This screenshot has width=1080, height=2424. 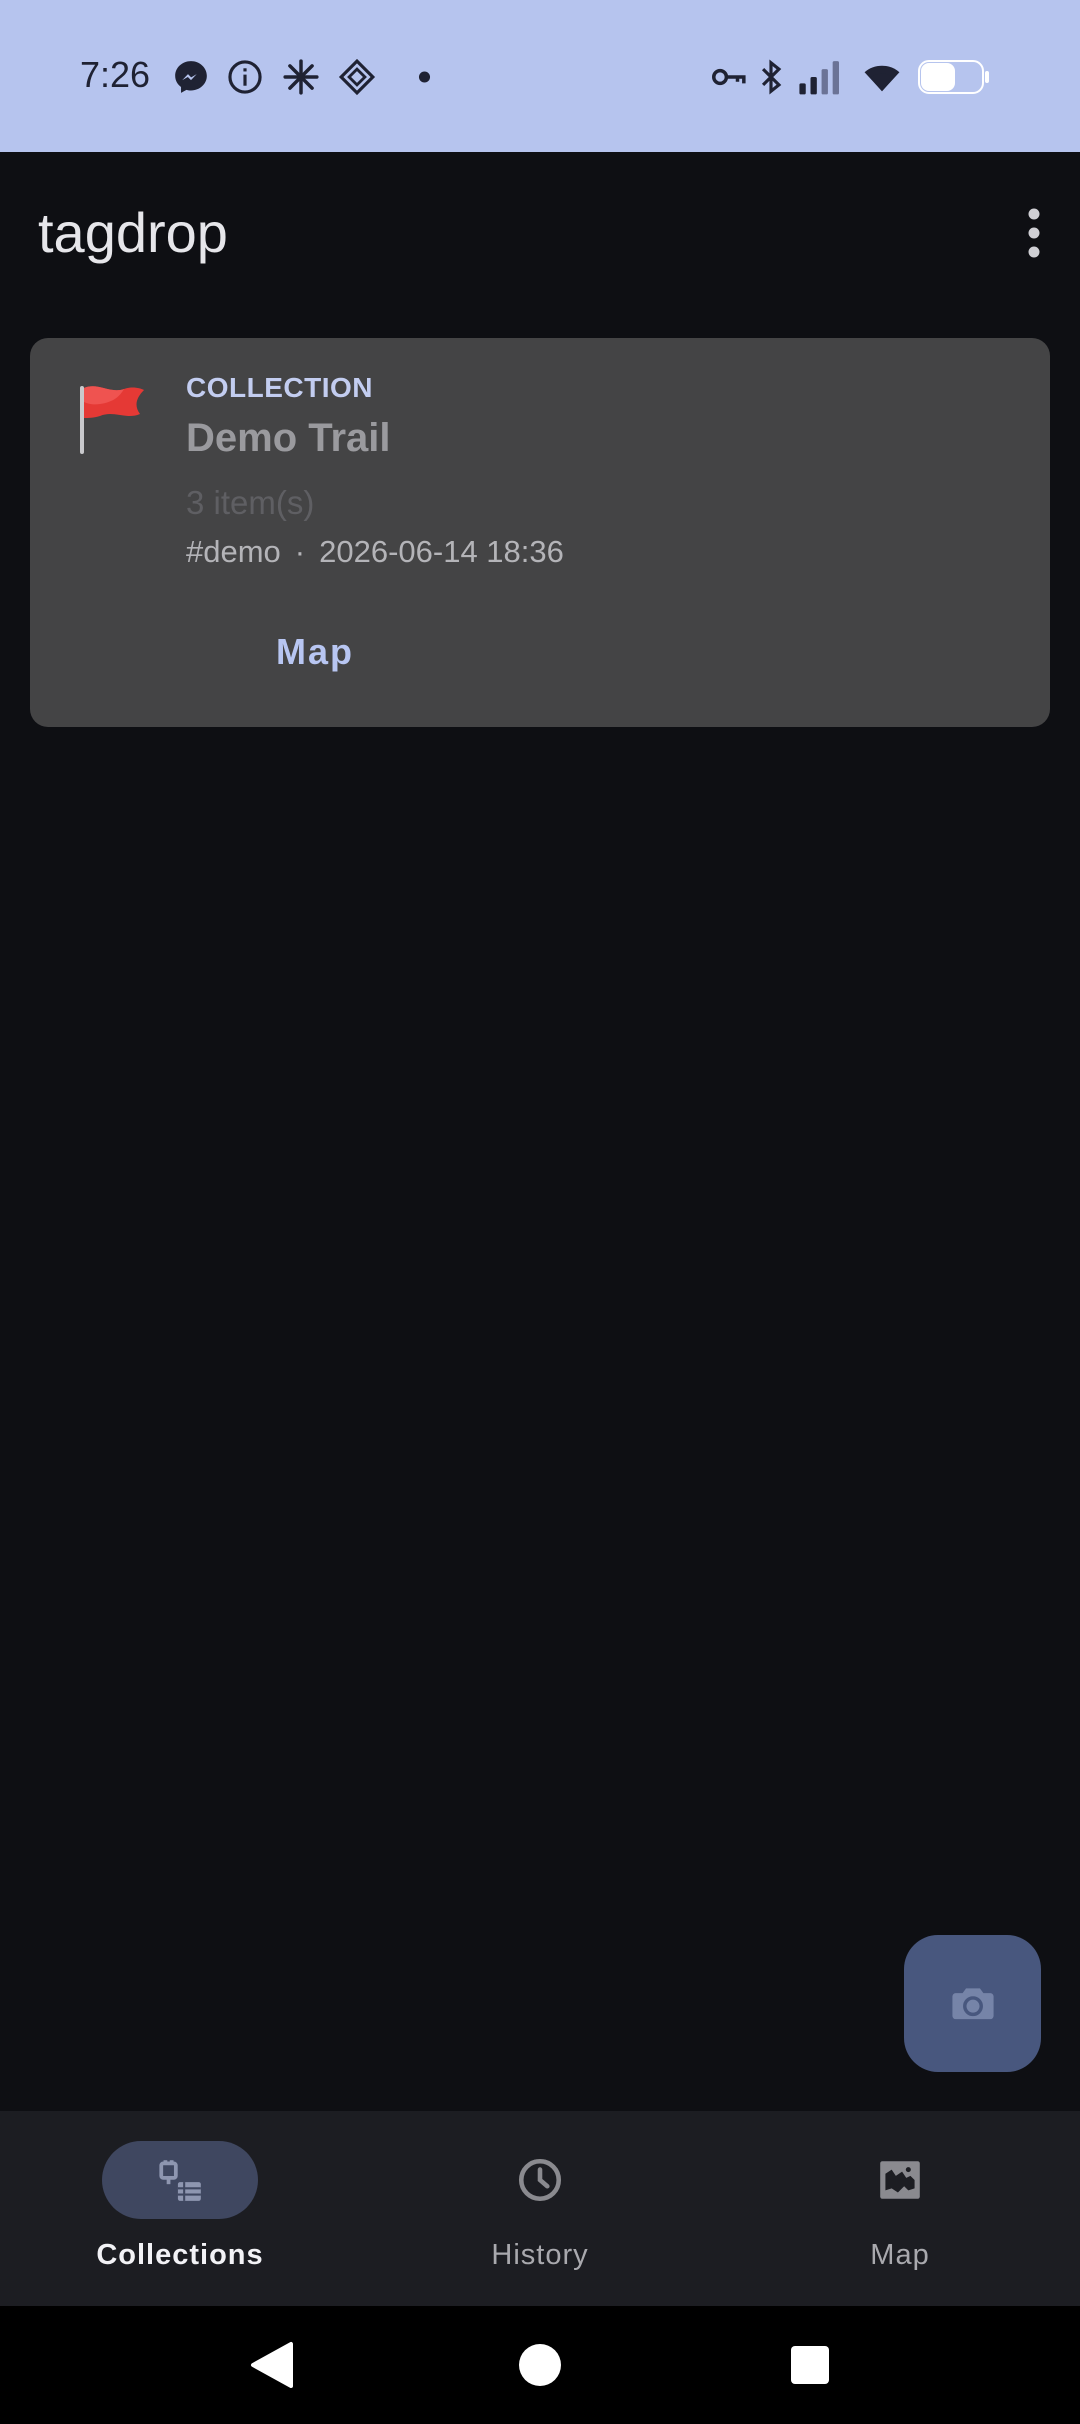 What do you see at coordinates (810, 2365) in the screenshot?
I see `recents-icon` at bounding box center [810, 2365].